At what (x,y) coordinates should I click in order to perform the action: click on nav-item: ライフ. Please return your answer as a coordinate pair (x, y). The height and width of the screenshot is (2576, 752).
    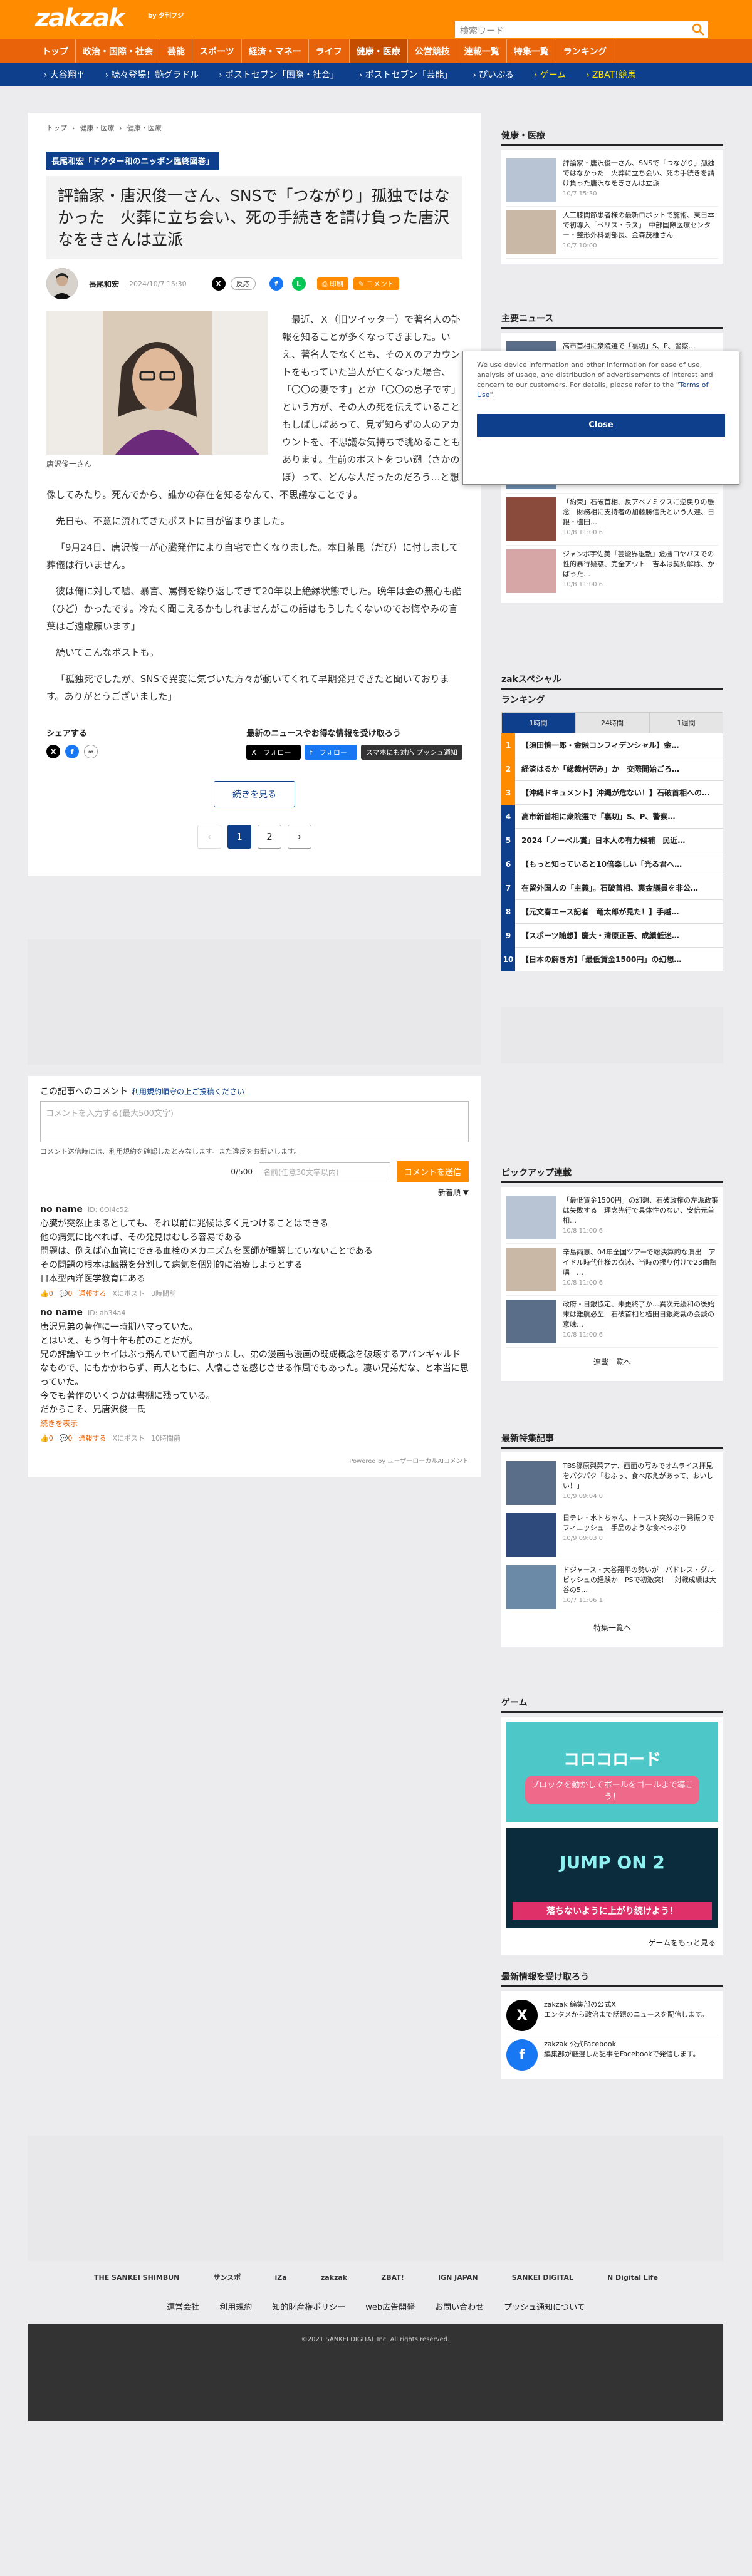
    Looking at the image, I should click on (330, 51).